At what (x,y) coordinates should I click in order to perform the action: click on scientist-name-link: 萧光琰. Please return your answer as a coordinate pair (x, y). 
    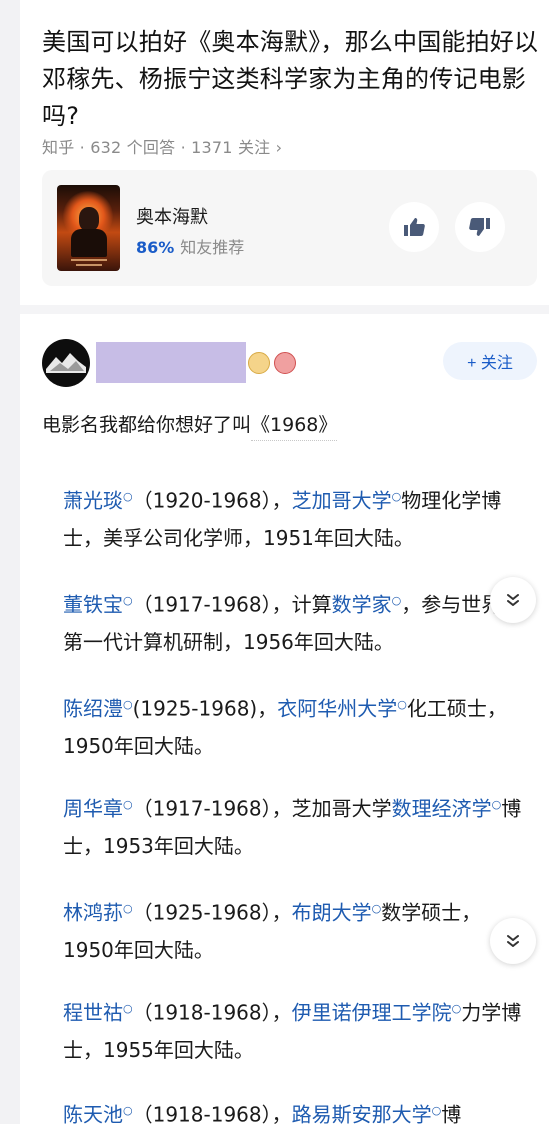
    Looking at the image, I should click on (93, 501).